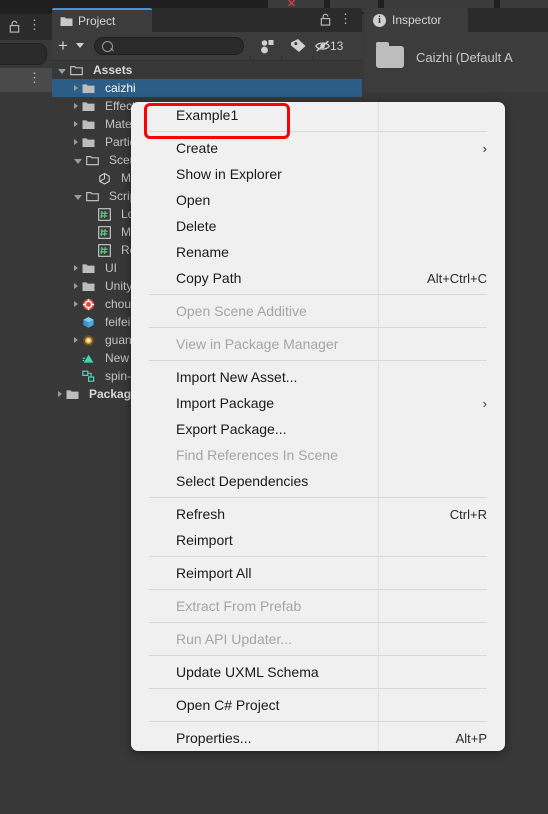 The width and height of the screenshot is (548, 814). I want to click on inspector-asset-title: Caizhi (Default A, so click(464, 57).